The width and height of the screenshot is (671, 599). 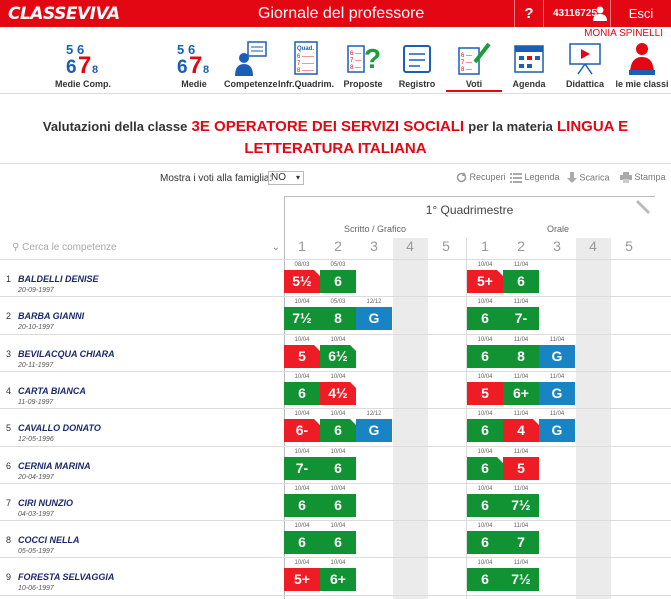 I want to click on chevron-down-icon: ⌄, so click(x=276, y=247).